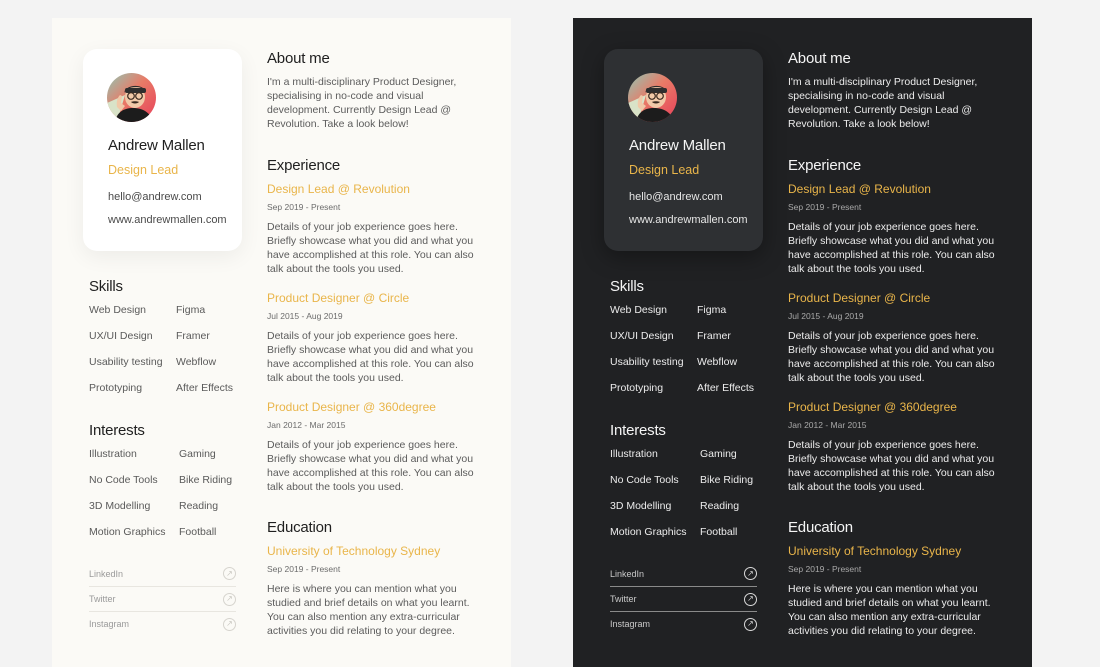  I want to click on skill-item: Framer, so click(193, 336).